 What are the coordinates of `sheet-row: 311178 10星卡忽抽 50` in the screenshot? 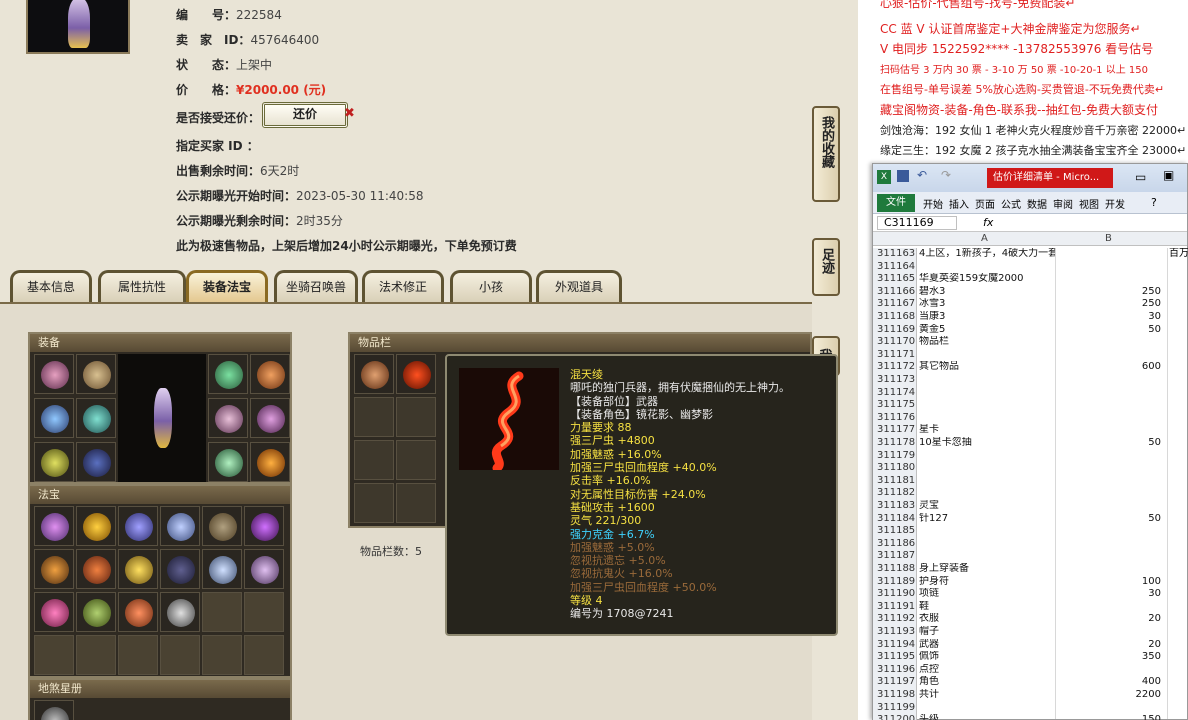 It's located at (1030, 443).